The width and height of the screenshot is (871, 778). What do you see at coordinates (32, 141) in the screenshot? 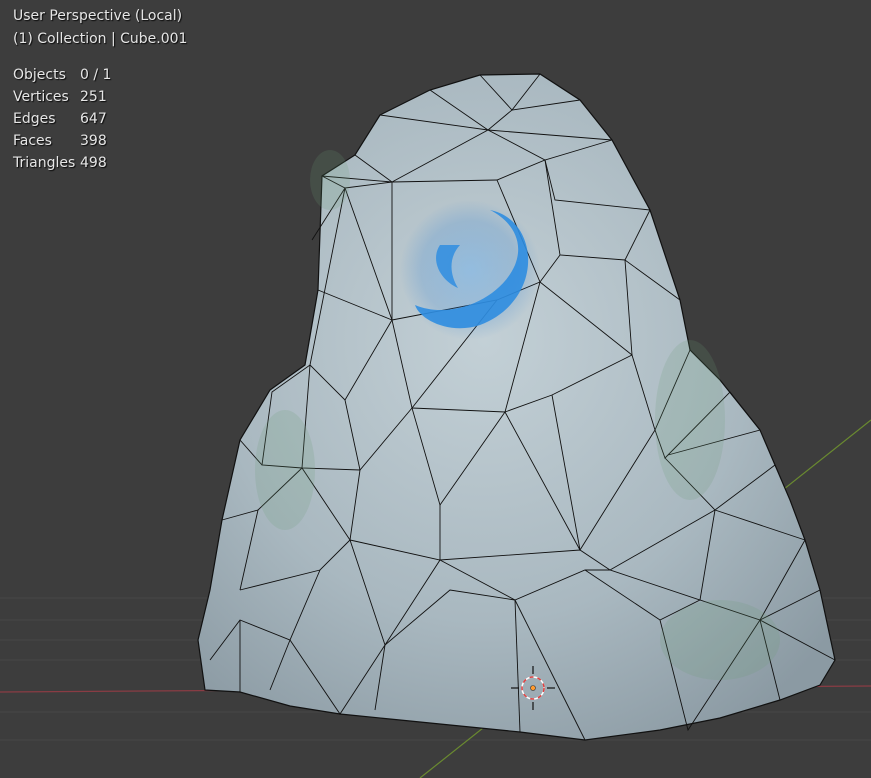
I see `stat-label: Faces` at bounding box center [32, 141].